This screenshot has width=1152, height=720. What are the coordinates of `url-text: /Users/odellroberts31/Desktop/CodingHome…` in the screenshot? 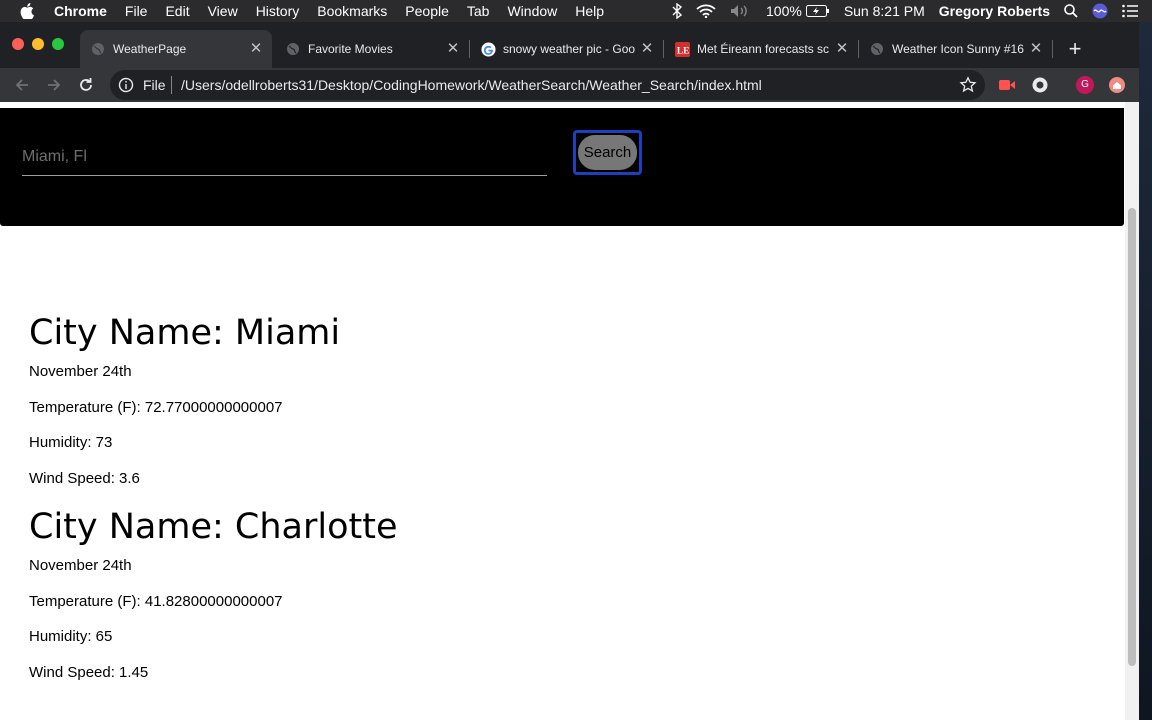 It's located at (471, 85).